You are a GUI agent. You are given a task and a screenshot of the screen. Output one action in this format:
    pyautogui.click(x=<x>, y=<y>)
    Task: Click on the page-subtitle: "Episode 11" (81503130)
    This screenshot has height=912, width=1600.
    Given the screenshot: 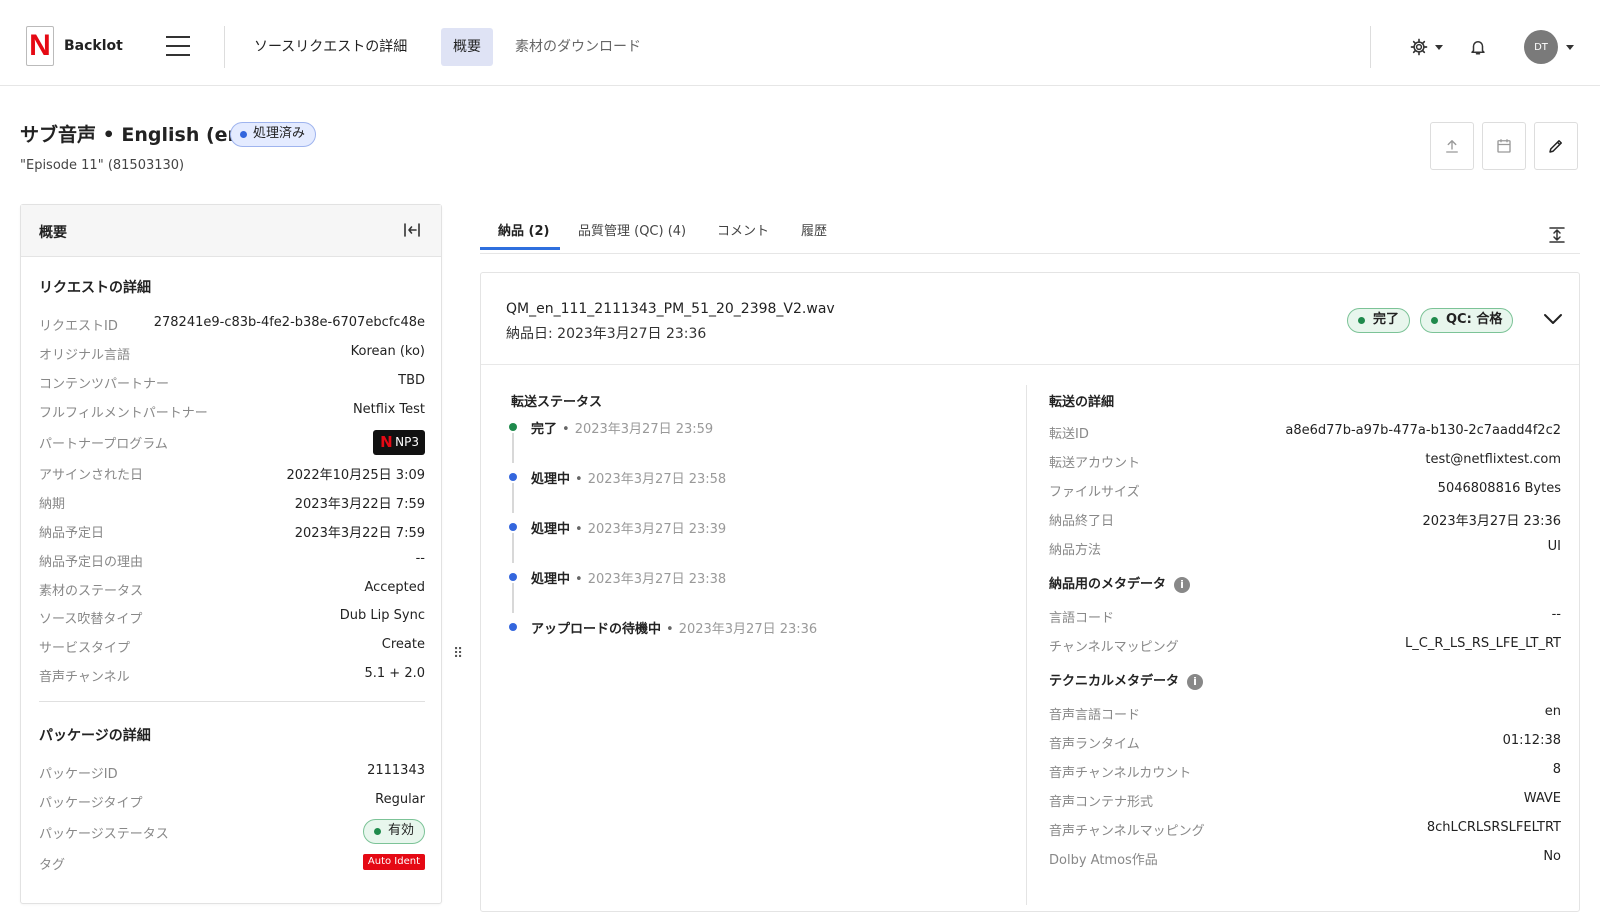 What is the action you would take?
    pyautogui.click(x=102, y=165)
    